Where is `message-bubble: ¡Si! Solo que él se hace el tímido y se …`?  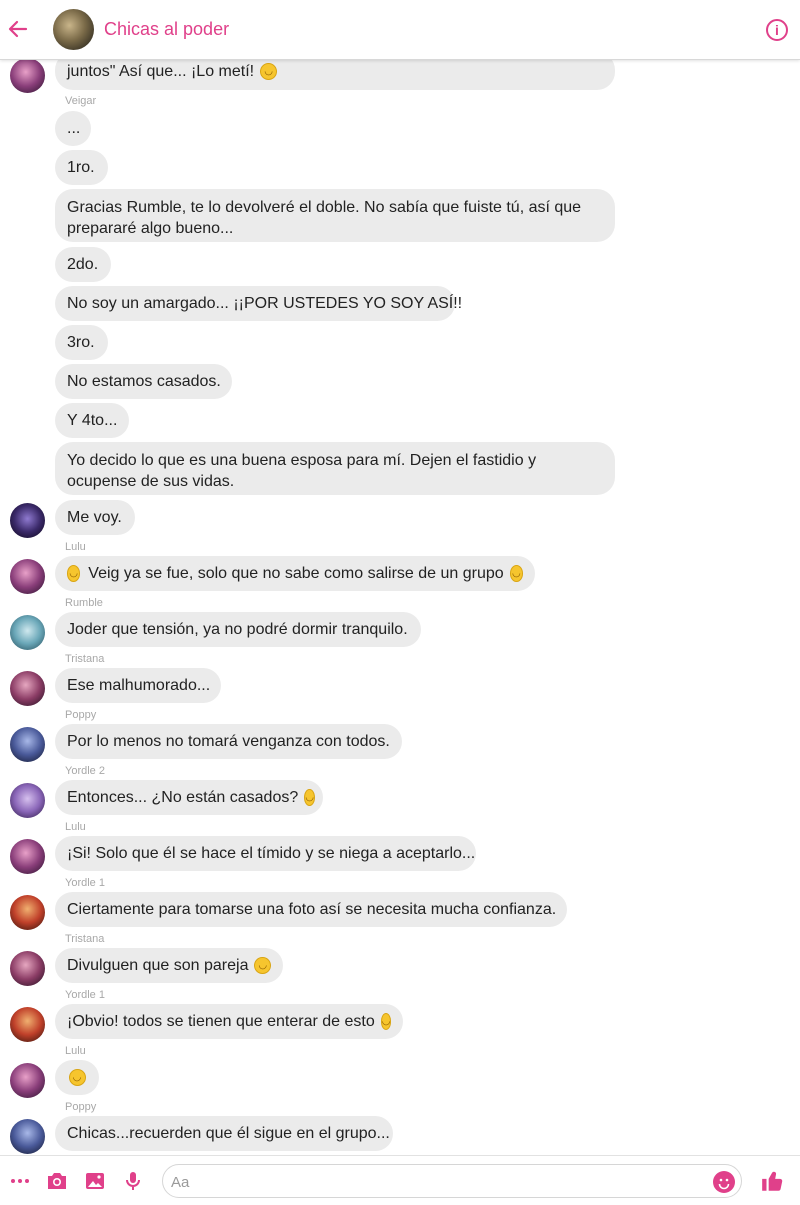 message-bubble: ¡Si! Solo que él se hace el tímido y se … is located at coordinates (265, 853).